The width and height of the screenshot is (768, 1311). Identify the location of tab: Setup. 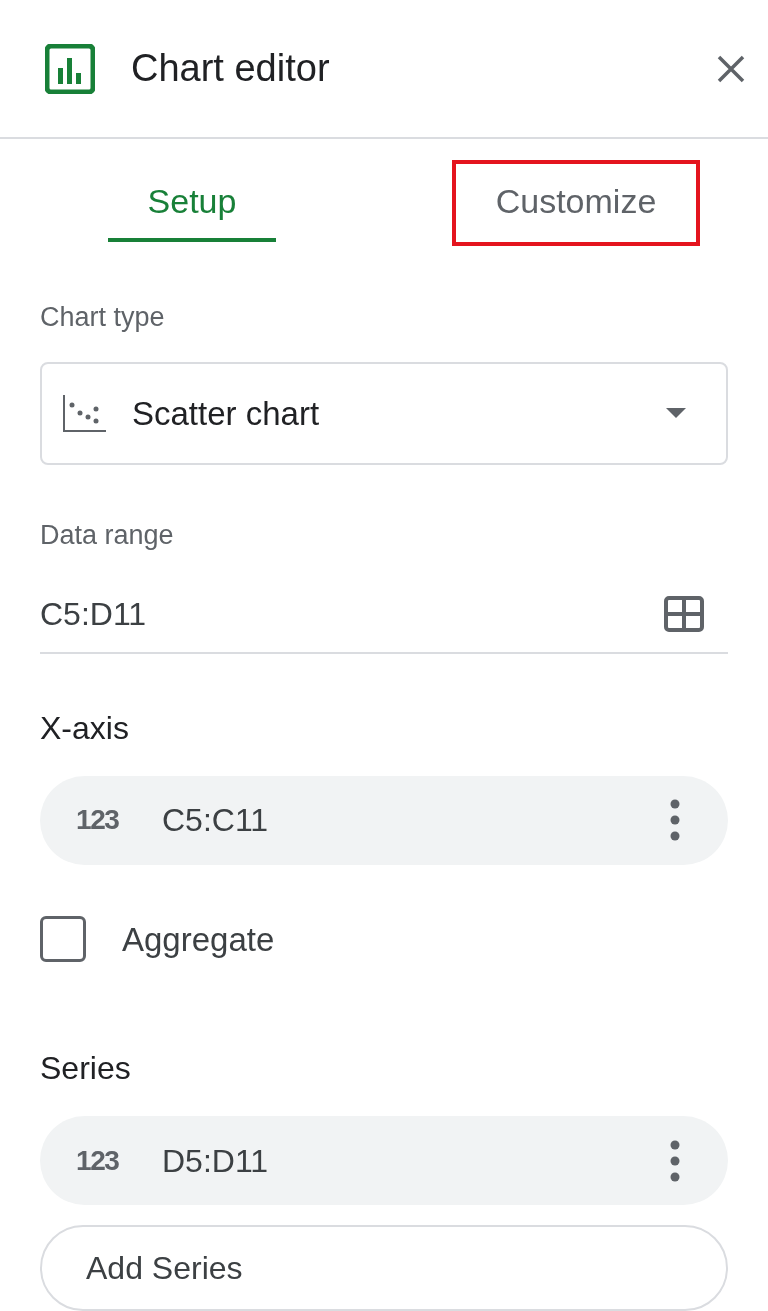
(192, 203).